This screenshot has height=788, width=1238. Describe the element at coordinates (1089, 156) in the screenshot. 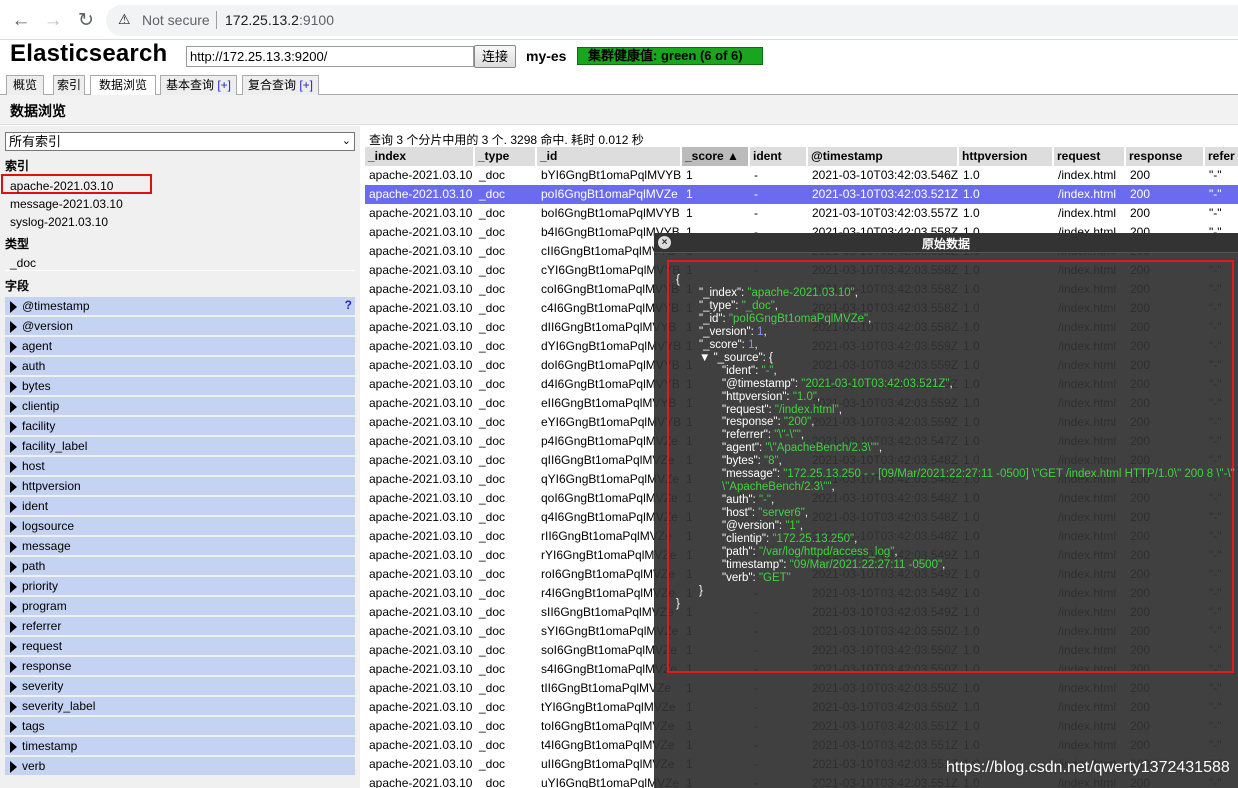

I see `column-header: request` at that location.